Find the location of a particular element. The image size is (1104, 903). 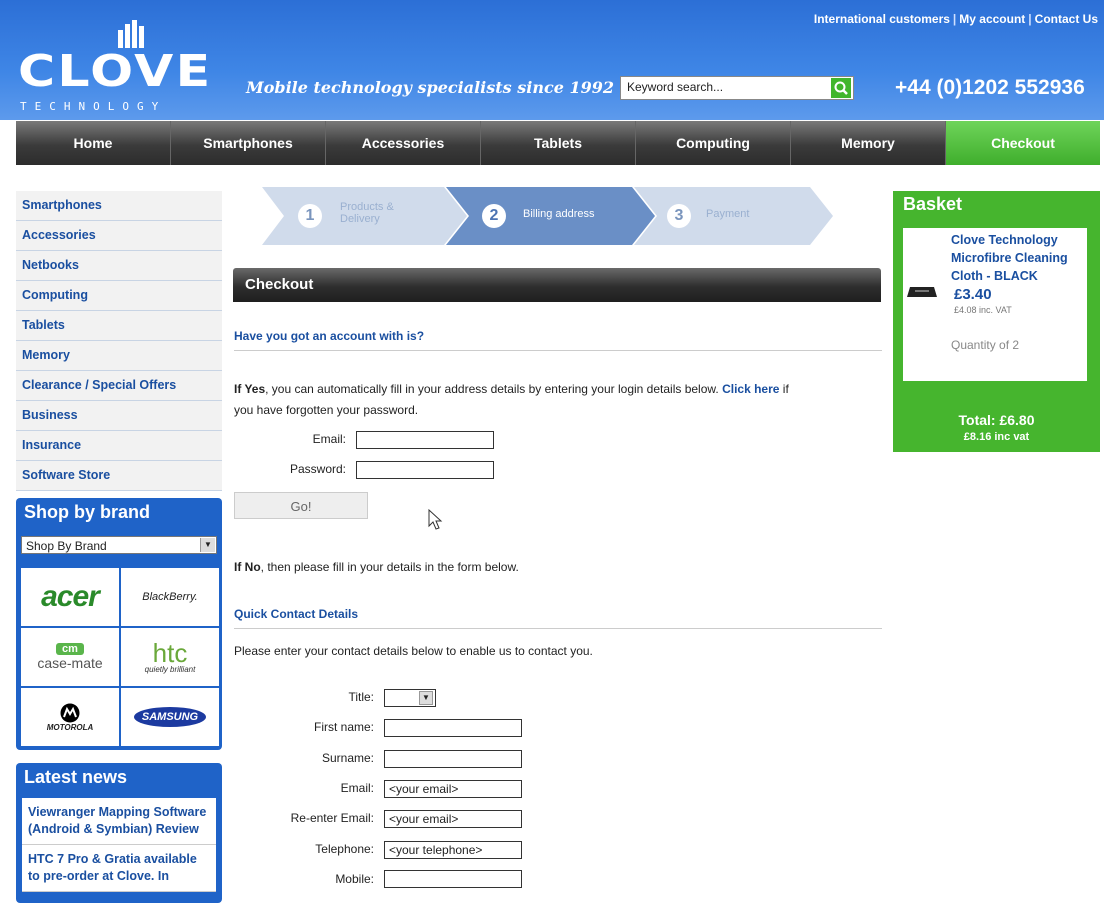

login-password-field is located at coordinates (425, 470).